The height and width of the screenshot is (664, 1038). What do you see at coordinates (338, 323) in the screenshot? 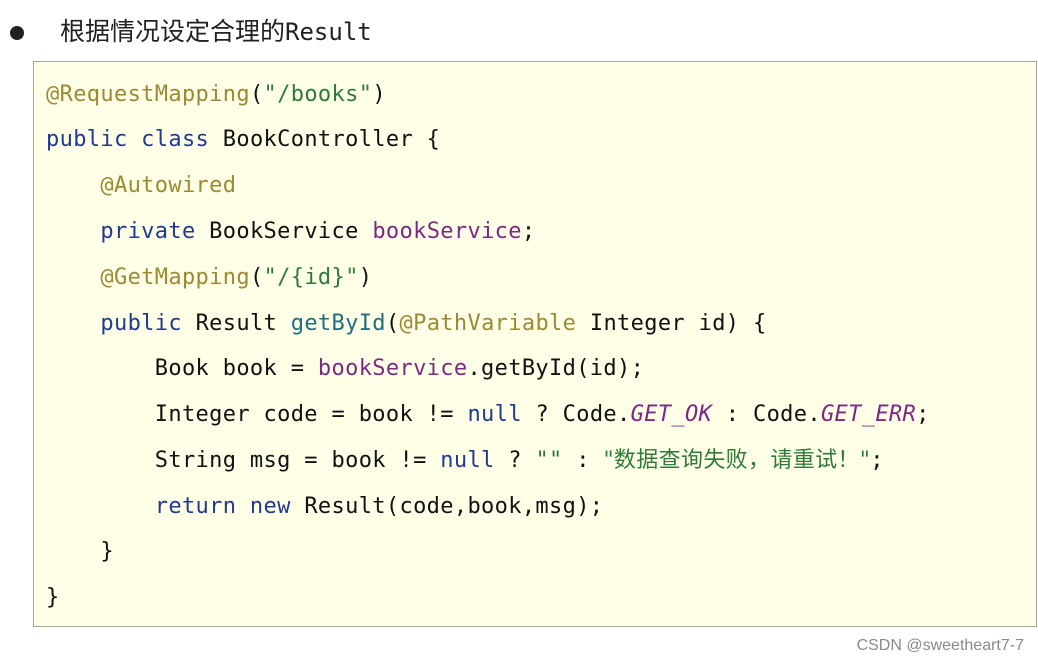
I see `code-token: getById` at bounding box center [338, 323].